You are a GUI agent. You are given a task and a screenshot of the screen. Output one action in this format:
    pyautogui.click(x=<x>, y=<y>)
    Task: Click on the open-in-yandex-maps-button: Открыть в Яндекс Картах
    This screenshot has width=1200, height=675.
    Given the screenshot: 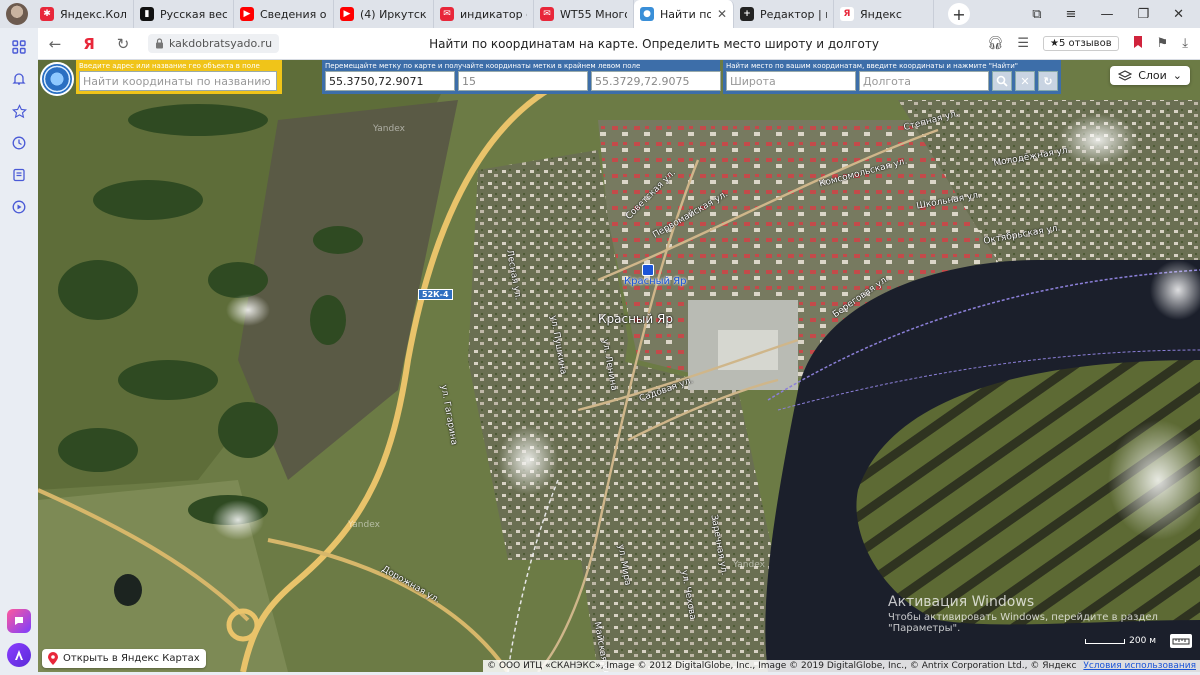 What is the action you would take?
    pyautogui.click(x=124, y=658)
    